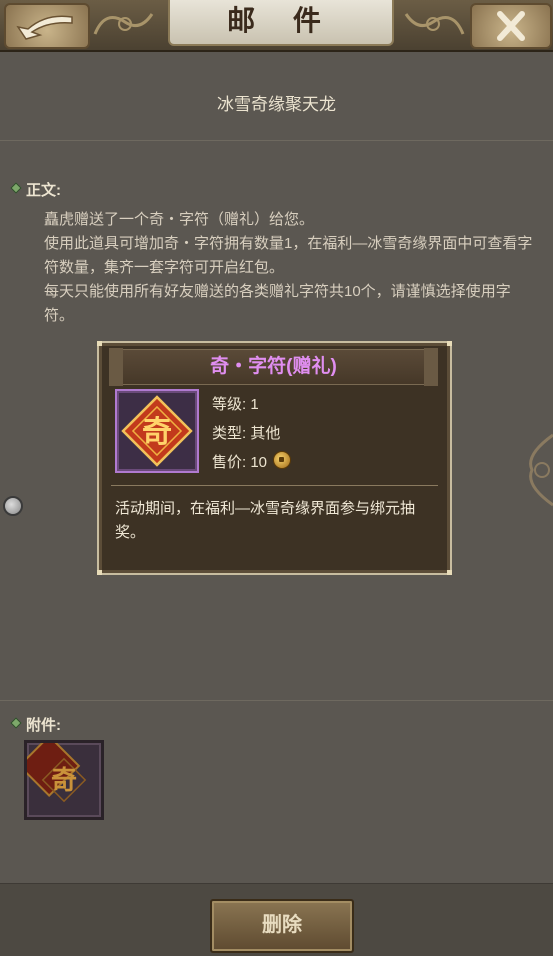 Image resolution: width=553 pixels, height=956 pixels. I want to click on header-bar: 邮 件, so click(276, 26).